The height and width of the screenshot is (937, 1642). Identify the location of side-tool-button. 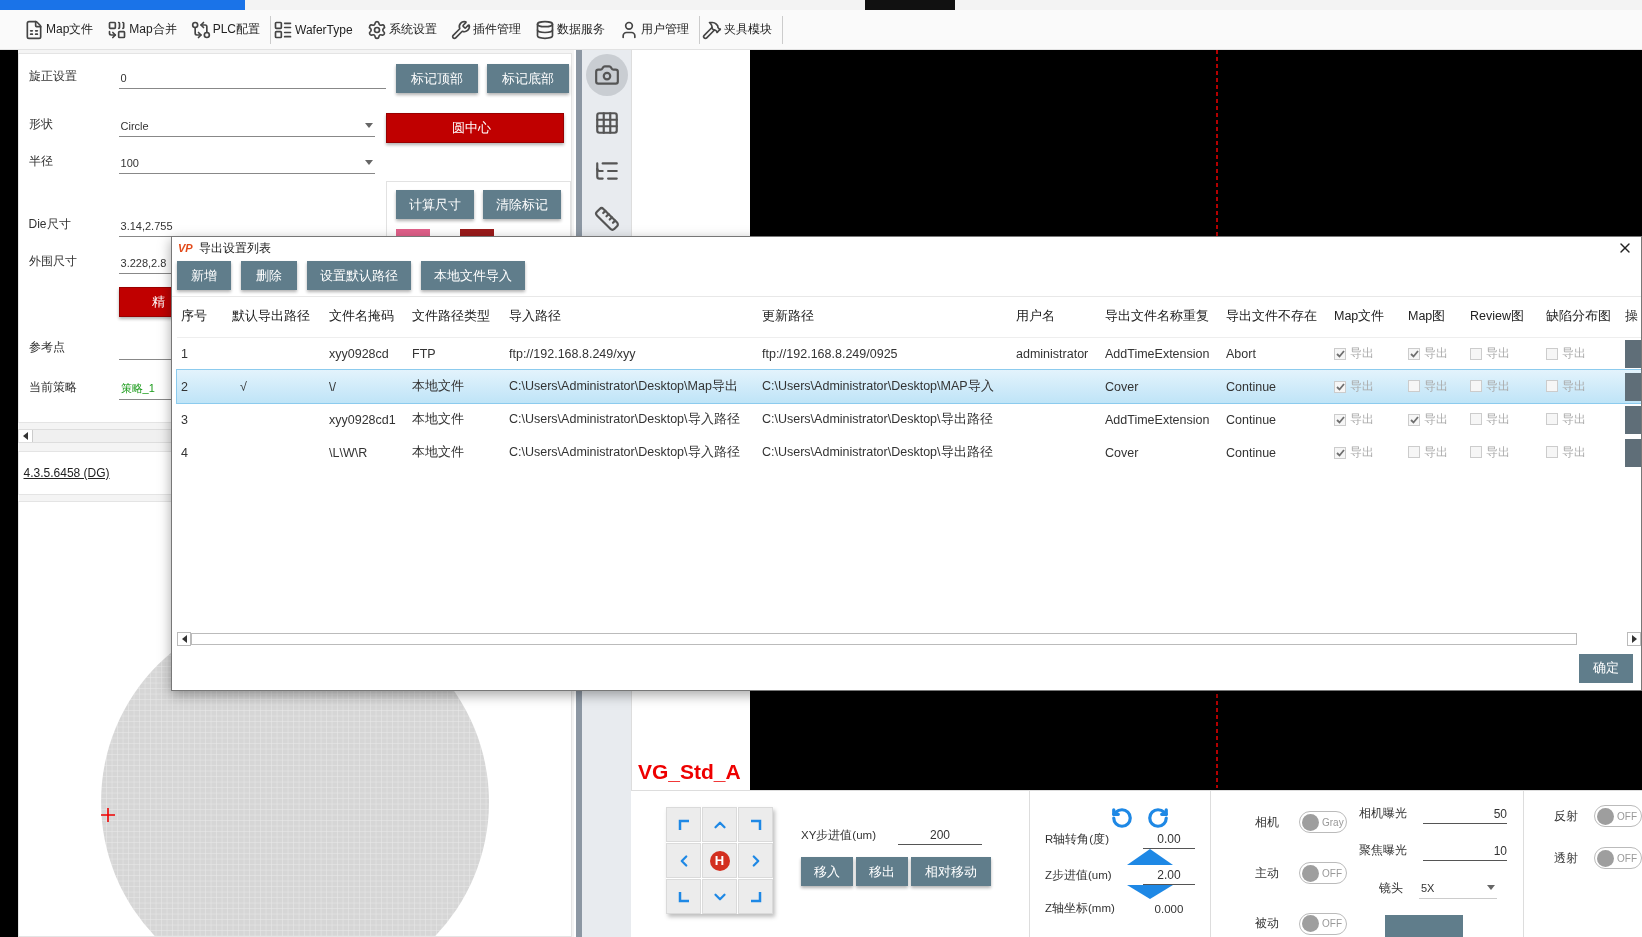
(606, 75).